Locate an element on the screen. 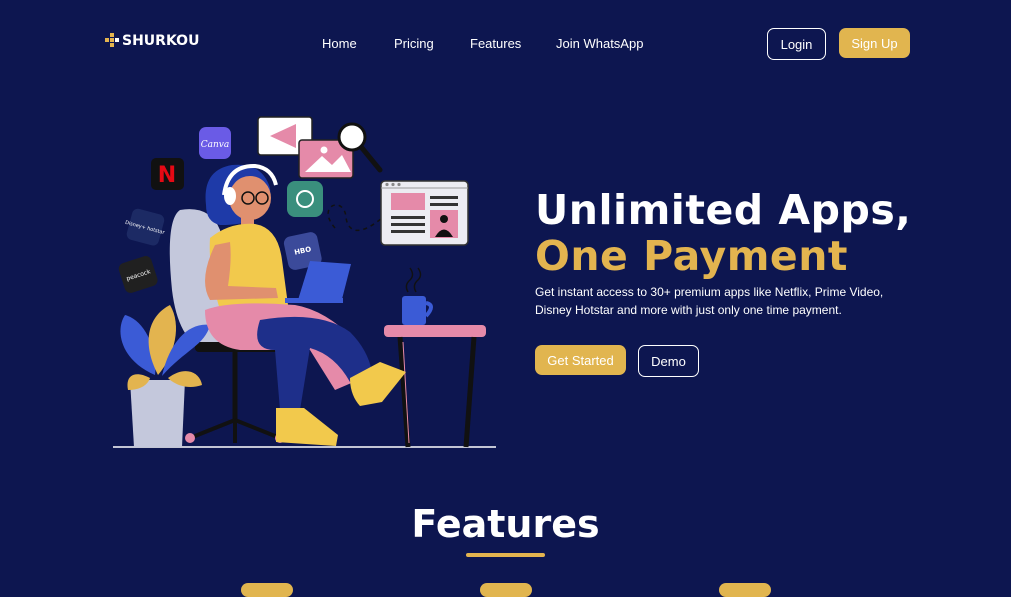 The width and height of the screenshot is (1011, 597). disney-hotstar-app-icon: Disney+ hotstar is located at coordinates (145, 227).